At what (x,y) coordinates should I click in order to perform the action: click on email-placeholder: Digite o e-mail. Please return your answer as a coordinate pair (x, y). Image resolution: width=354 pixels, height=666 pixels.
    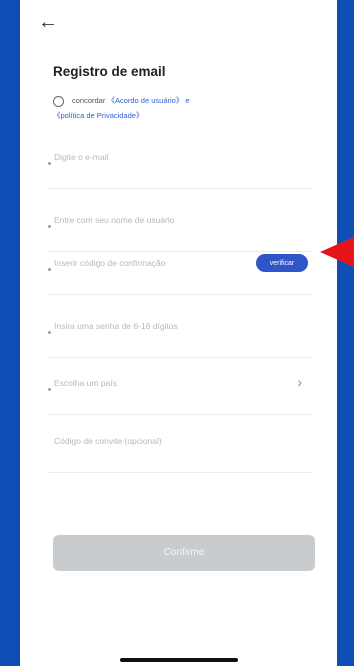
    Looking at the image, I should click on (81, 157).